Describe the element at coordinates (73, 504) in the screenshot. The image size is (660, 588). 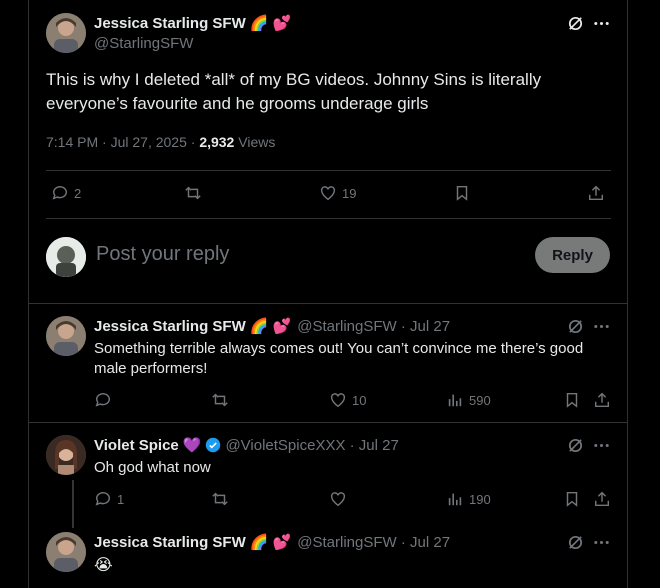
I see `thread-line` at that location.